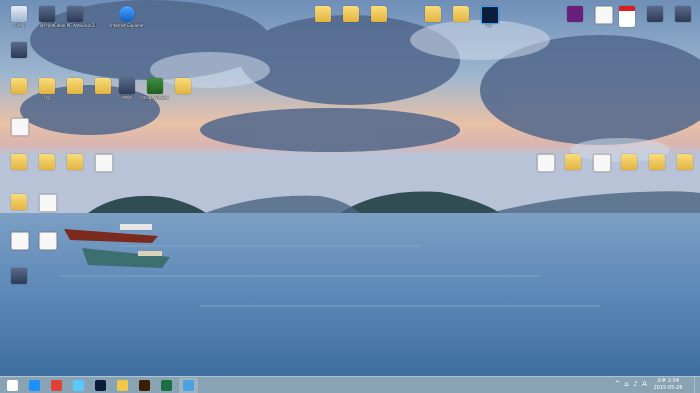 This screenshot has height=393, width=700. I want to click on input-language-icon: A, so click(644, 384).